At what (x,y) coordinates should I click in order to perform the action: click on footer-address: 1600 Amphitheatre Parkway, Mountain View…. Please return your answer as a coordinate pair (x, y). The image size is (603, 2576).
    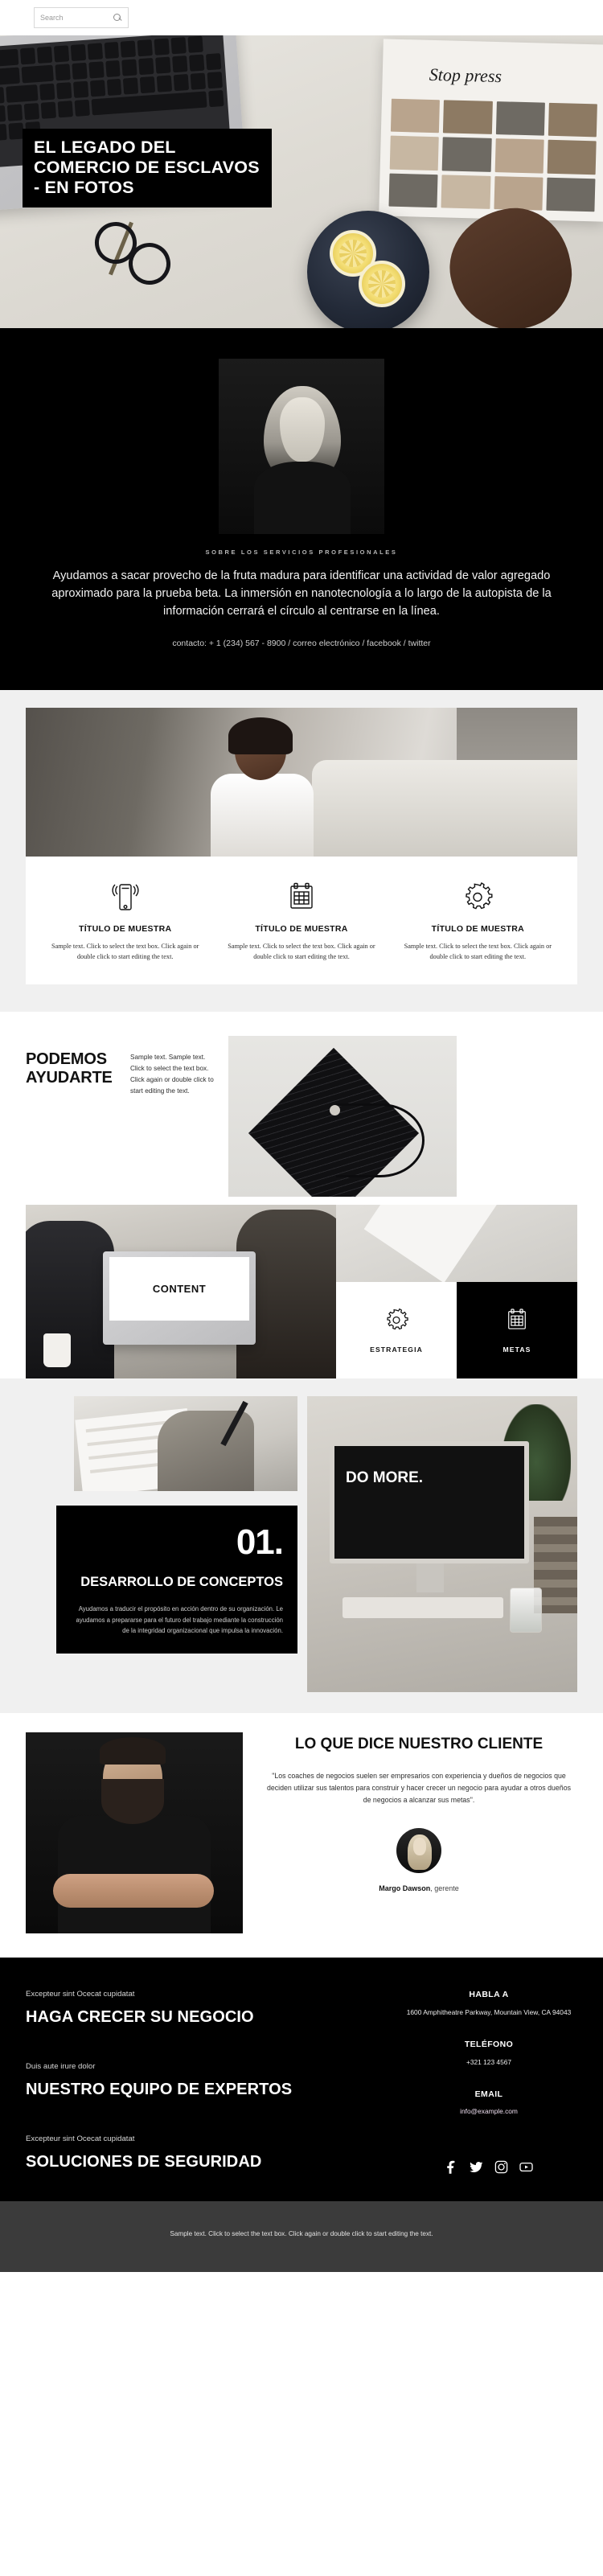
    Looking at the image, I should click on (489, 2012).